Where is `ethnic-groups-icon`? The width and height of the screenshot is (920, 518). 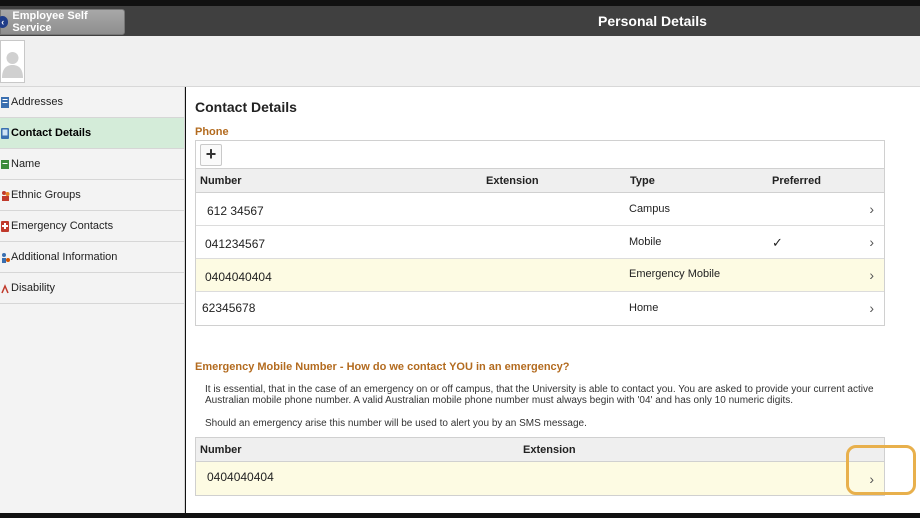 ethnic-groups-icon is located at coordinates (5, 195).